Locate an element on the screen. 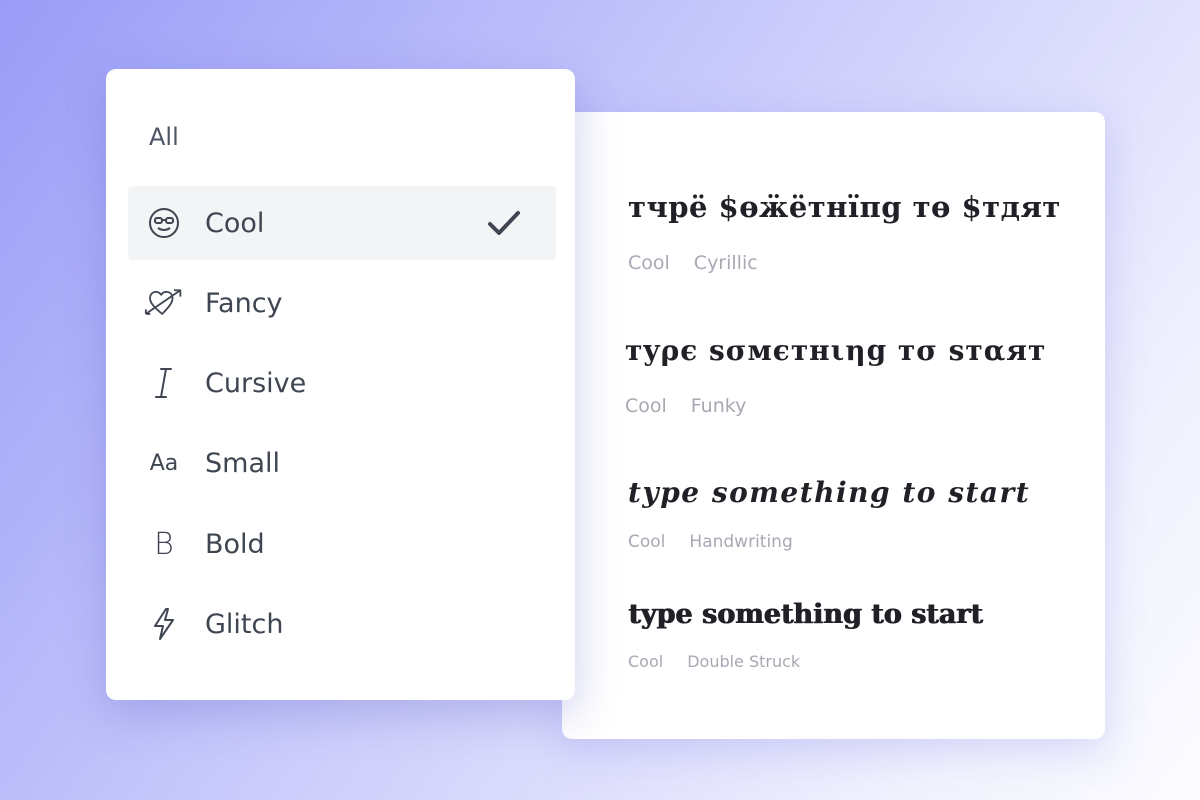  result-tags-funky: Cool Funky is located at coordinates (697, 406).